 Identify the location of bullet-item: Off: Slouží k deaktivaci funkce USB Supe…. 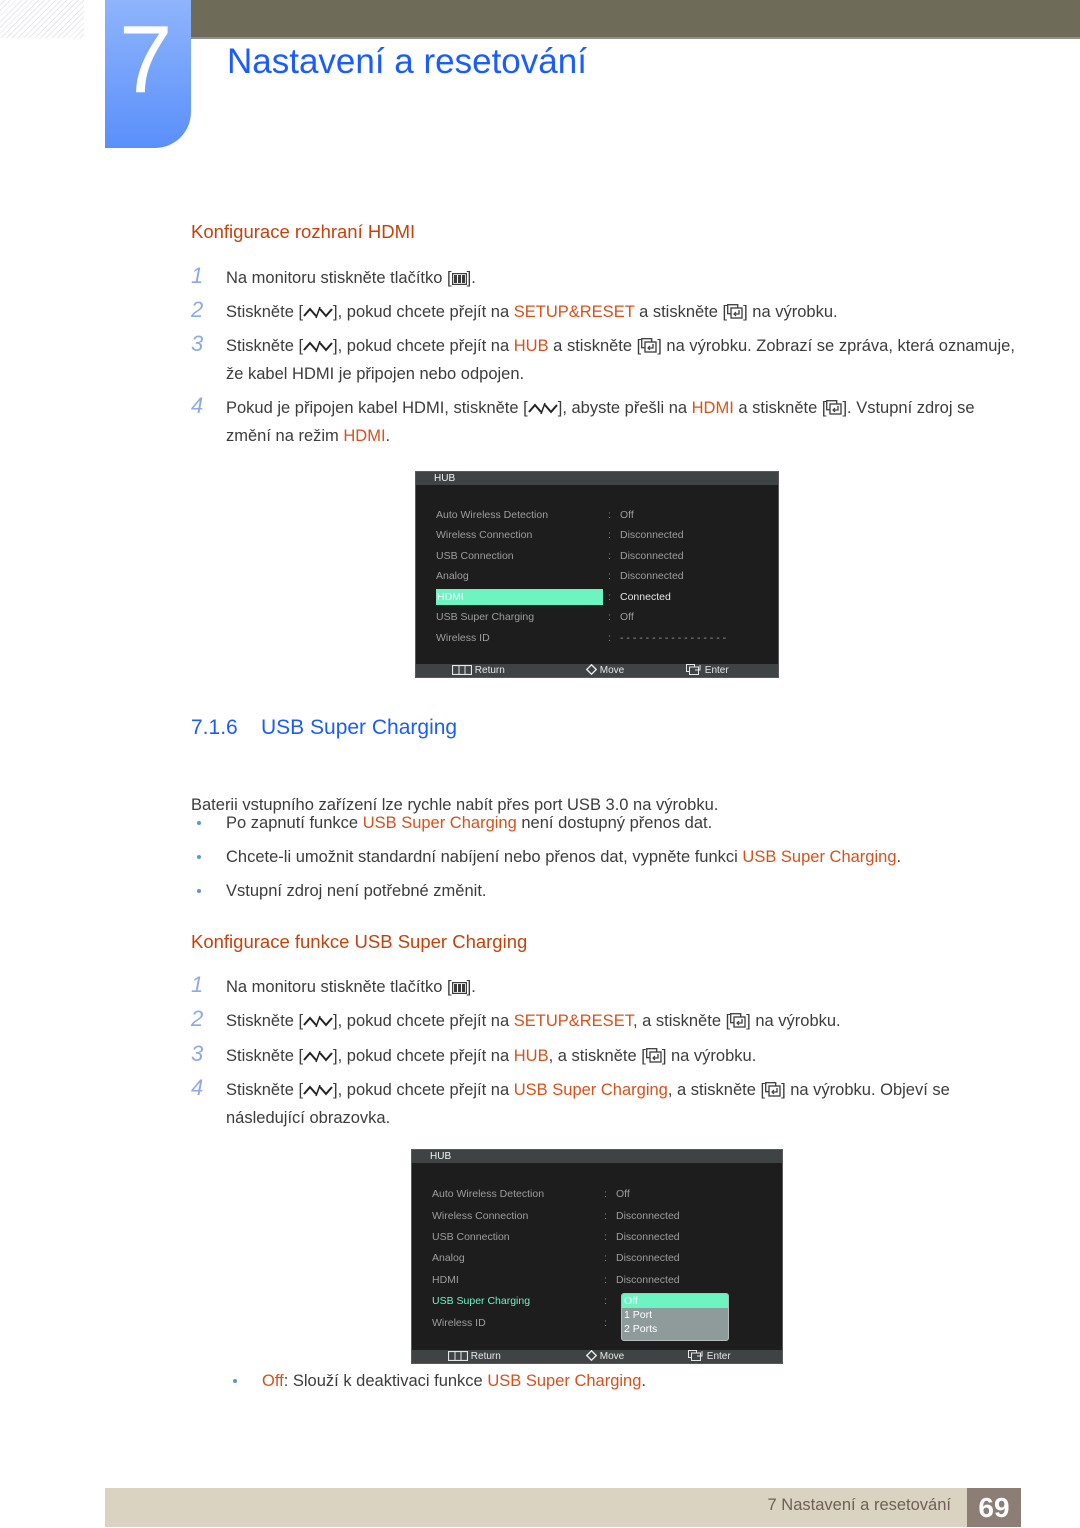
(642, 1381).